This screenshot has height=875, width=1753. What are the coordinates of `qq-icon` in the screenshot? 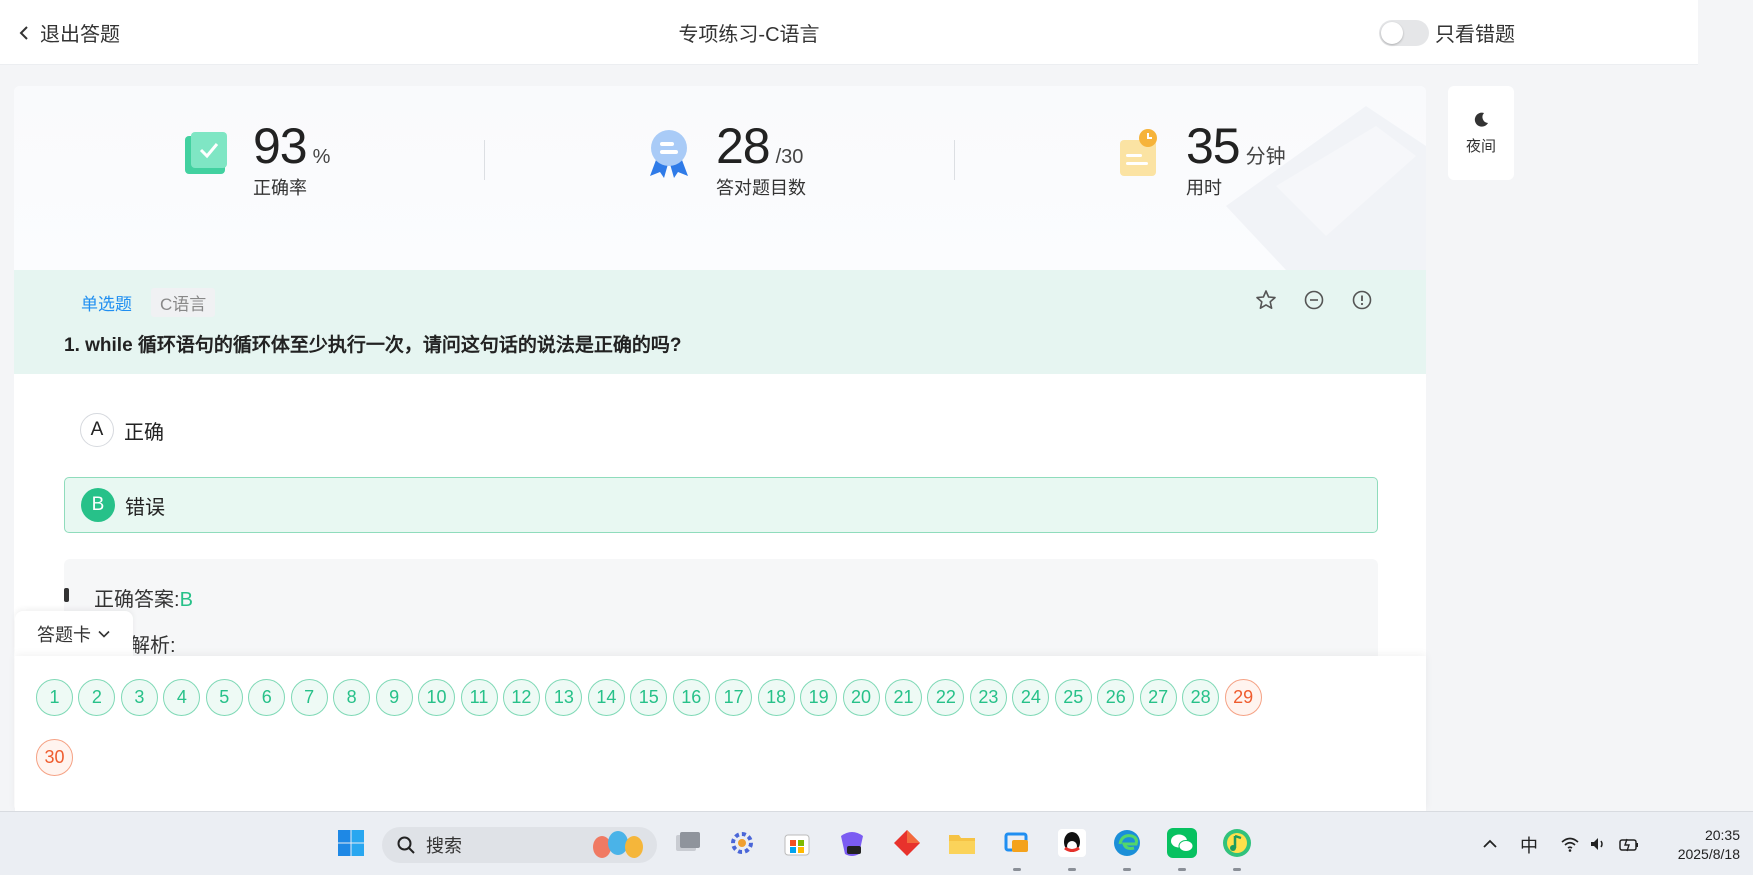 It's located at (1072, 843).